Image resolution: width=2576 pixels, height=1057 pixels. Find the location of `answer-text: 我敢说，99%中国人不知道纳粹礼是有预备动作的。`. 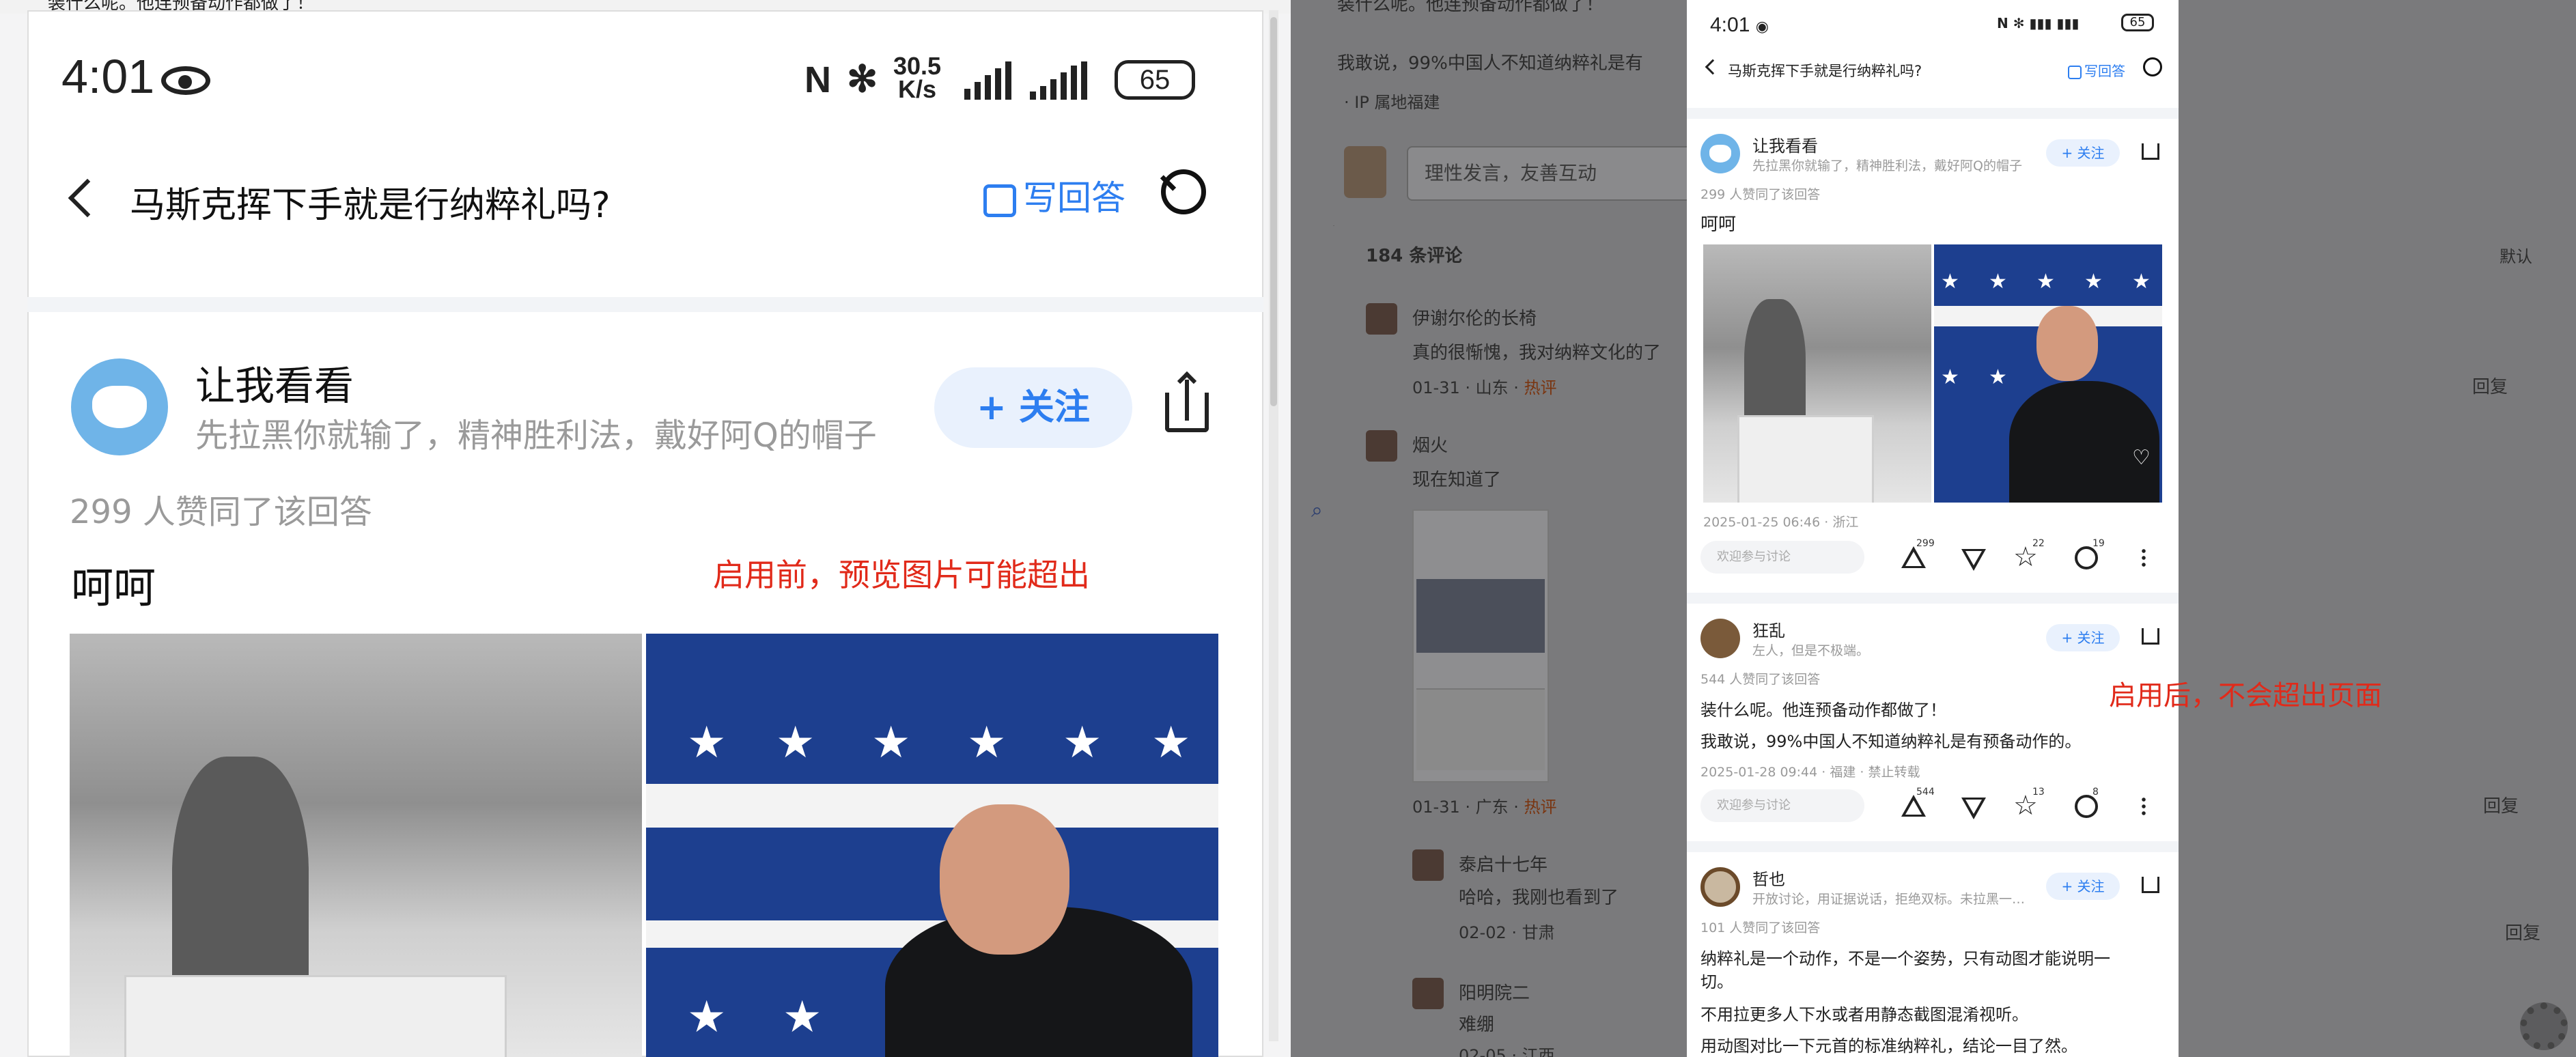

answer-text: 我敢说，99%中国人不知道纳粹礼是有预备动作的。 is located at coordinates (1891, 741).